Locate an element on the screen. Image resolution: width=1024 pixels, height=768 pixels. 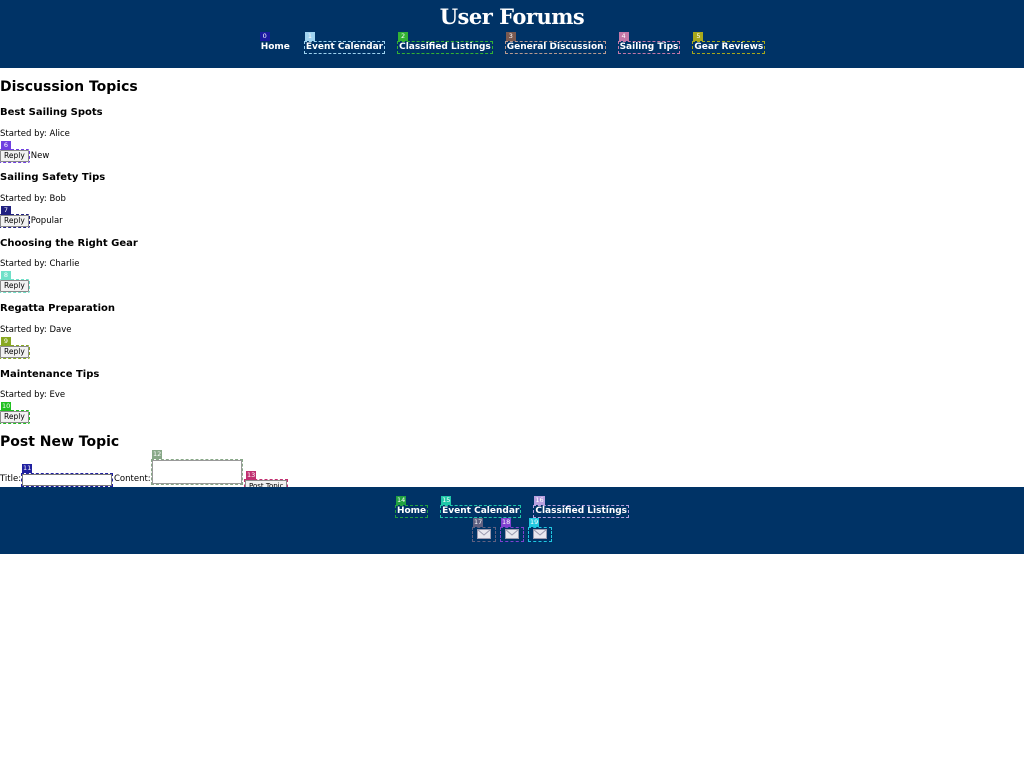
post-topic-form: Title: 11 Content: 12 13 Post Topic is located at coordinates (150, 471).